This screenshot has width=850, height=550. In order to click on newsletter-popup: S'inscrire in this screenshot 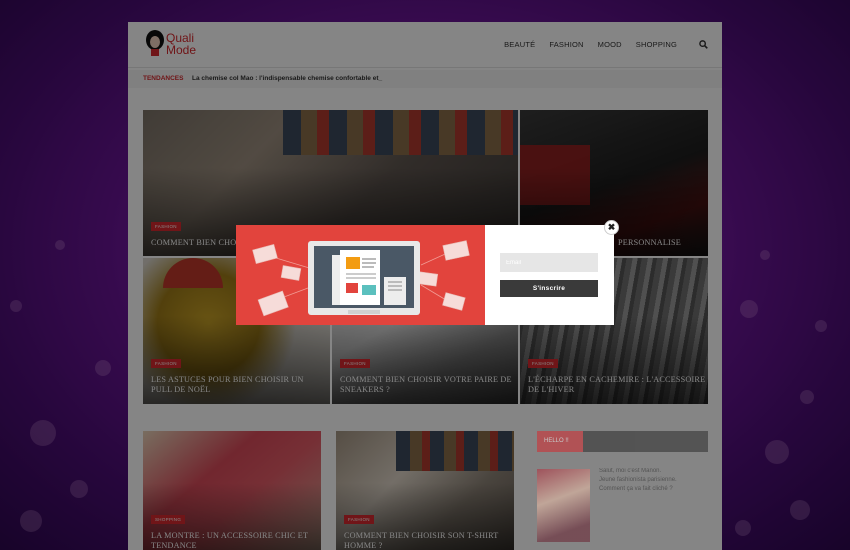, I will do `click(425, 275)`.